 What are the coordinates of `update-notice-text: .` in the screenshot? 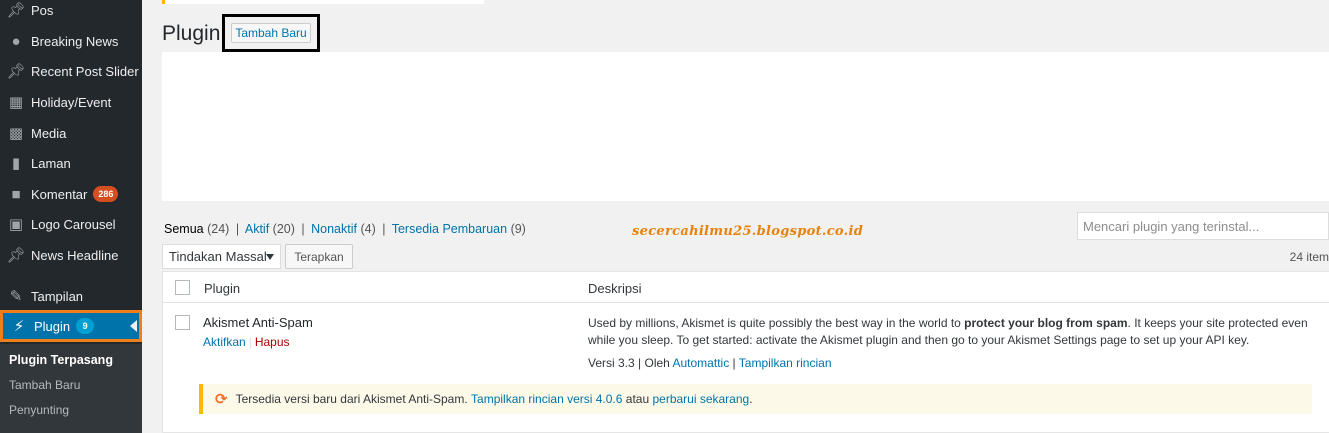 It's located at (751, 399).